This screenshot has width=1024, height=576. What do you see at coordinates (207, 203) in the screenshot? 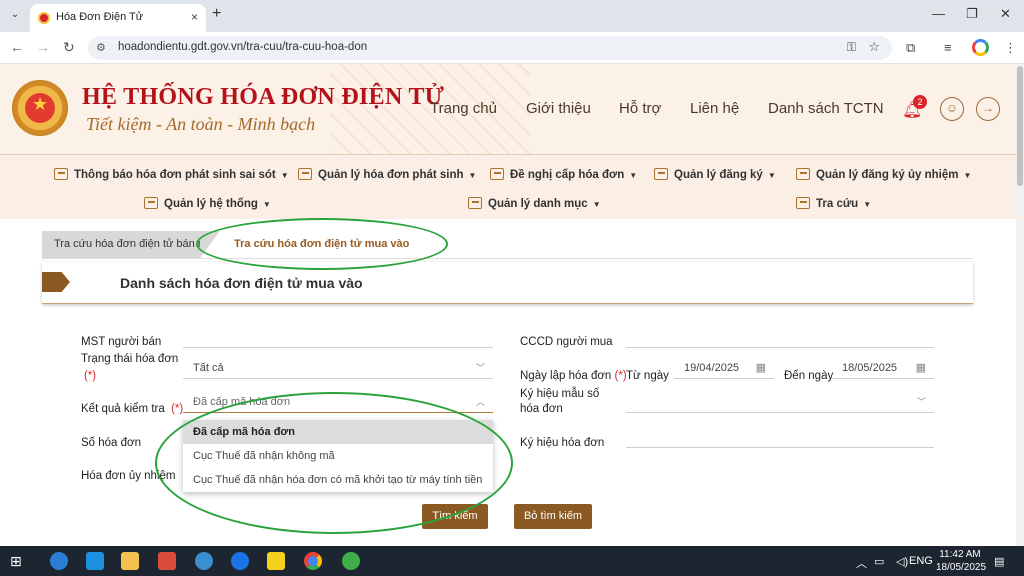
I see `menu-system: Quản lý hệ thống ▼` at bounding box center [207, 203].